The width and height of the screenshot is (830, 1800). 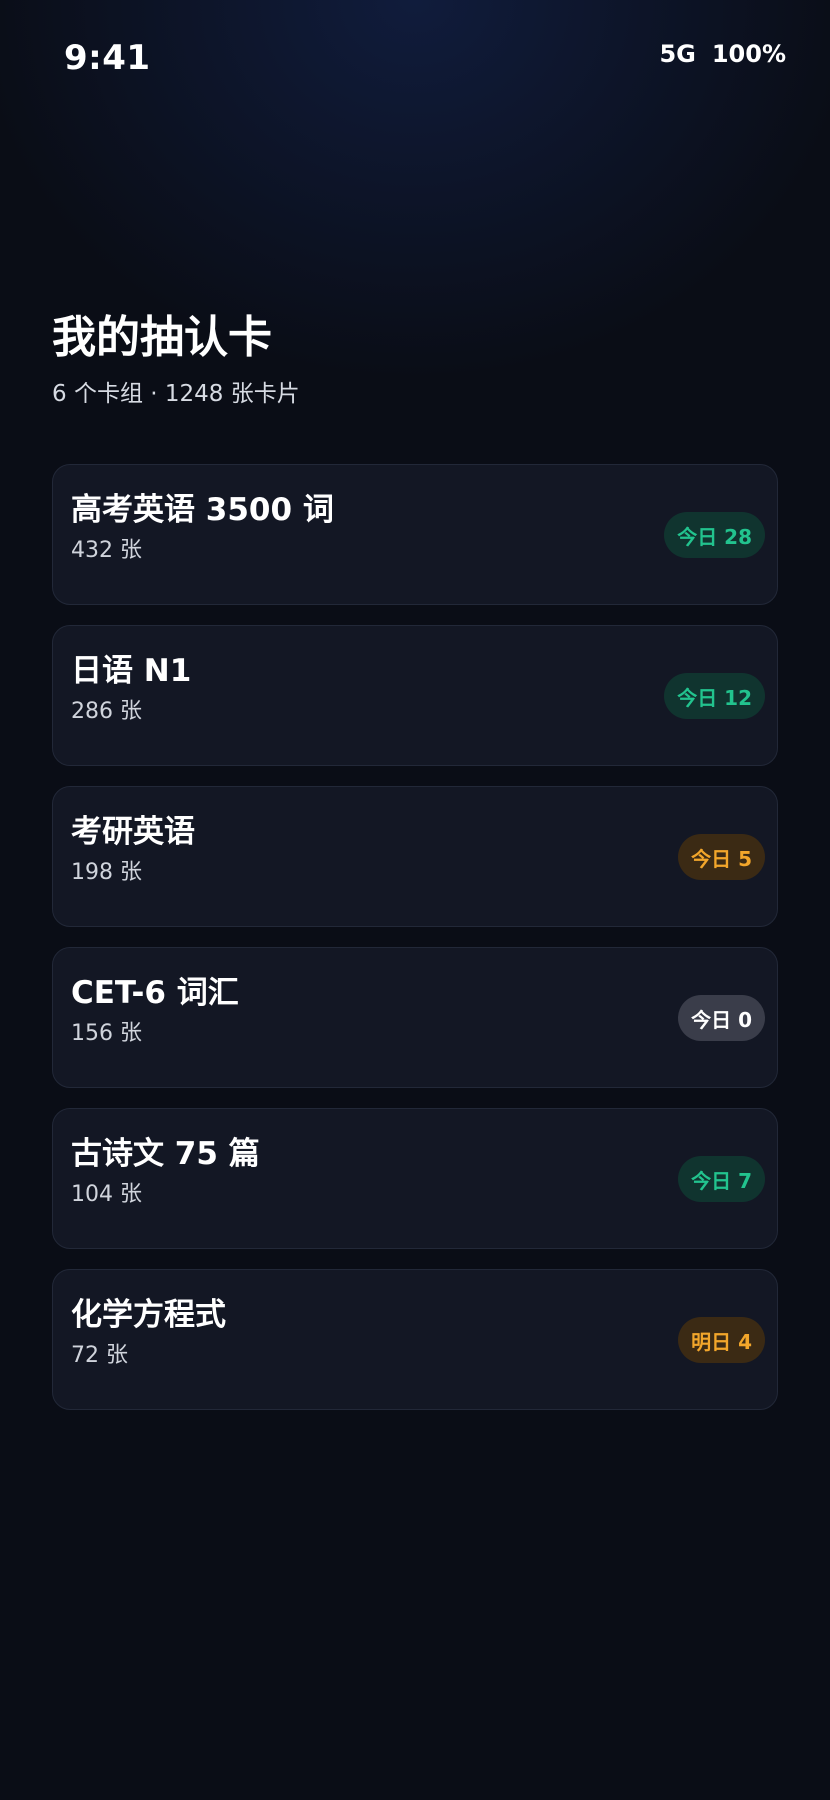 What do you see at coordinates (415, 55) in the screenshot?
I see `status-bar: 9:41 5G 100%` at bounding box center [415, 55].